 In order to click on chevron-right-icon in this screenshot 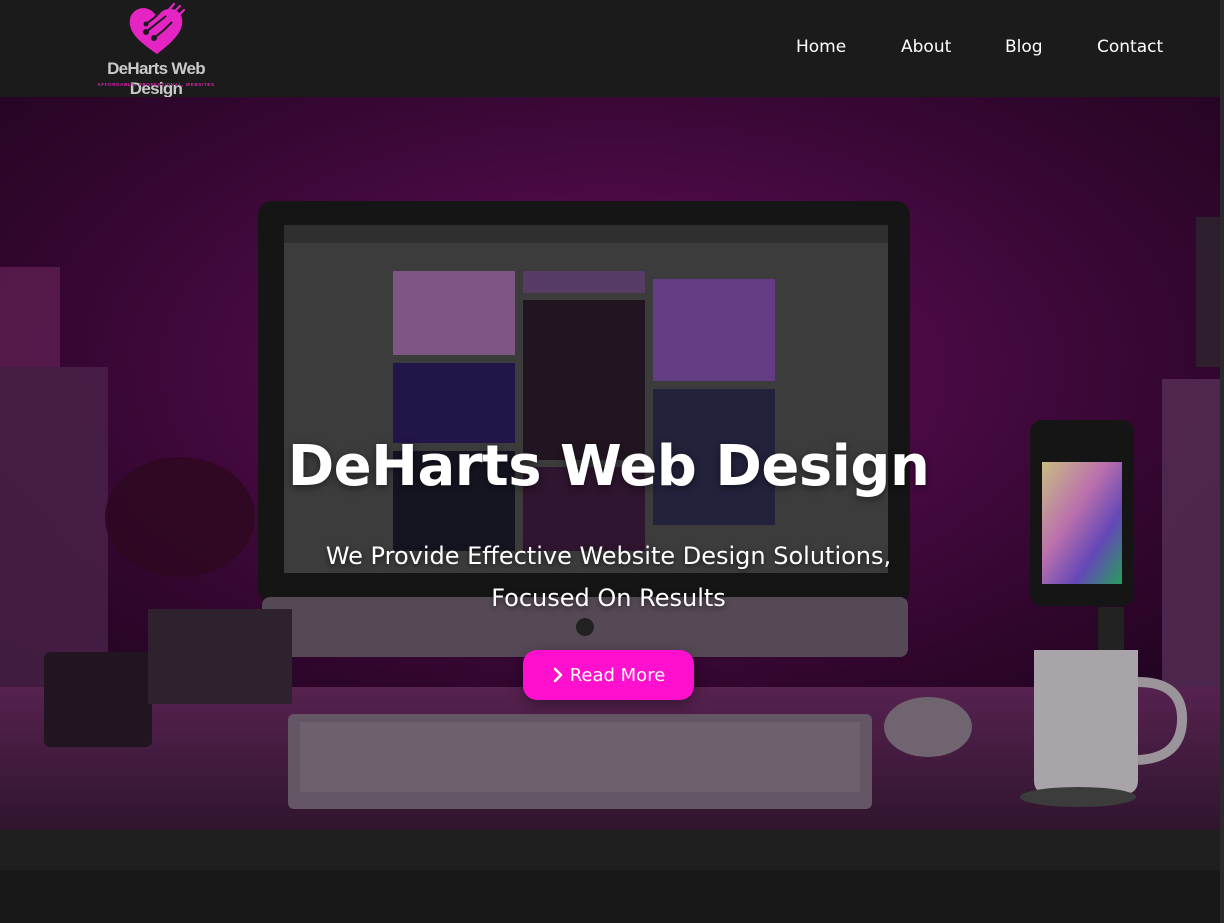, I will do `click(558, 675)`.